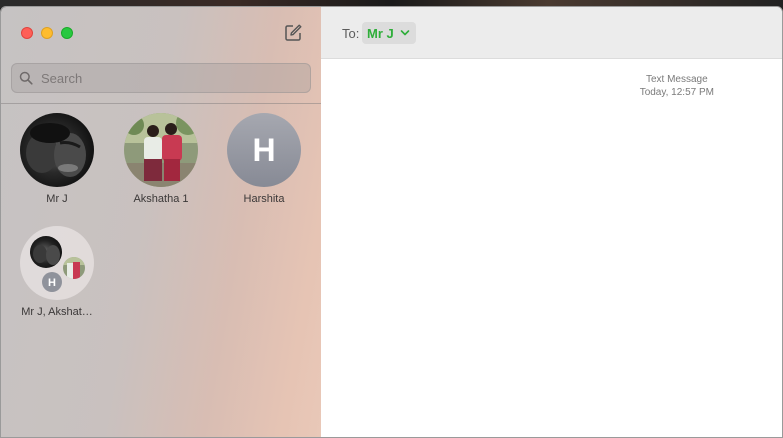 This screenshot has width=783, height=438. Describe the element at coordinates (264, 150) in the screenshot. I see `avatar: H` at that location.